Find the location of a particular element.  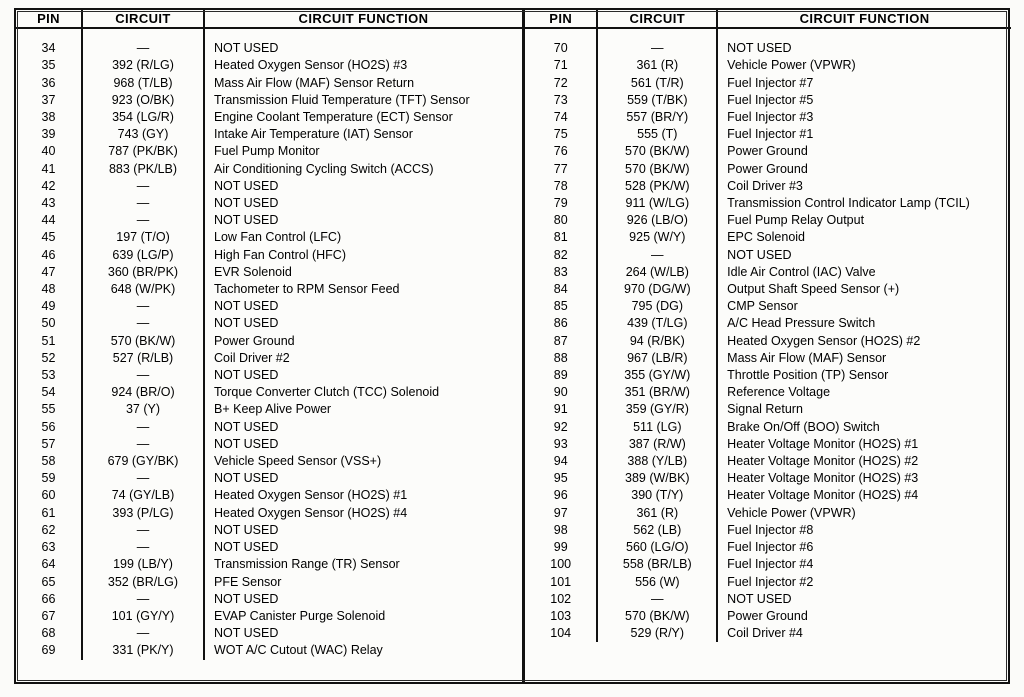

table-row: 98 562 (LB) Fuel Injector #8 is located at coordinates (768, 530).